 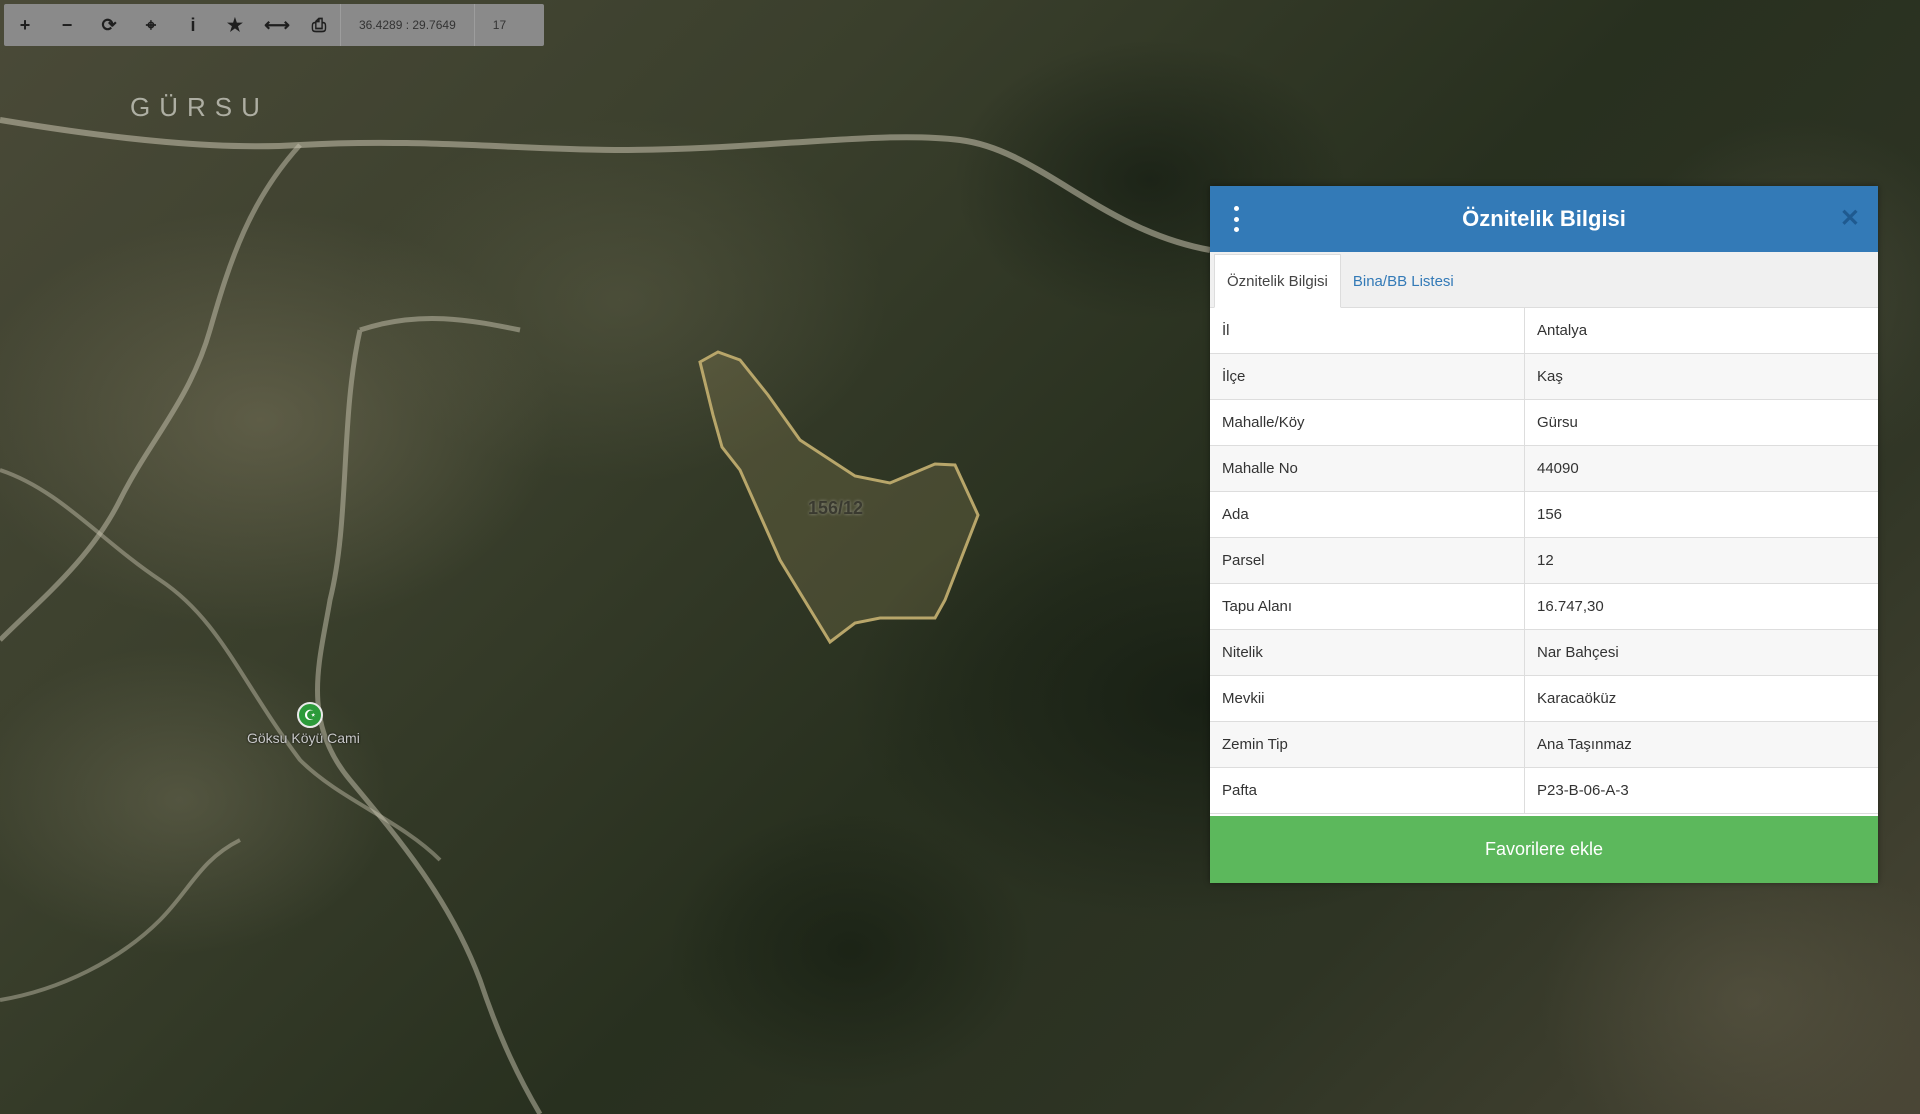 I want to click on zoom-out-button: −, so click(x=67, y=25).